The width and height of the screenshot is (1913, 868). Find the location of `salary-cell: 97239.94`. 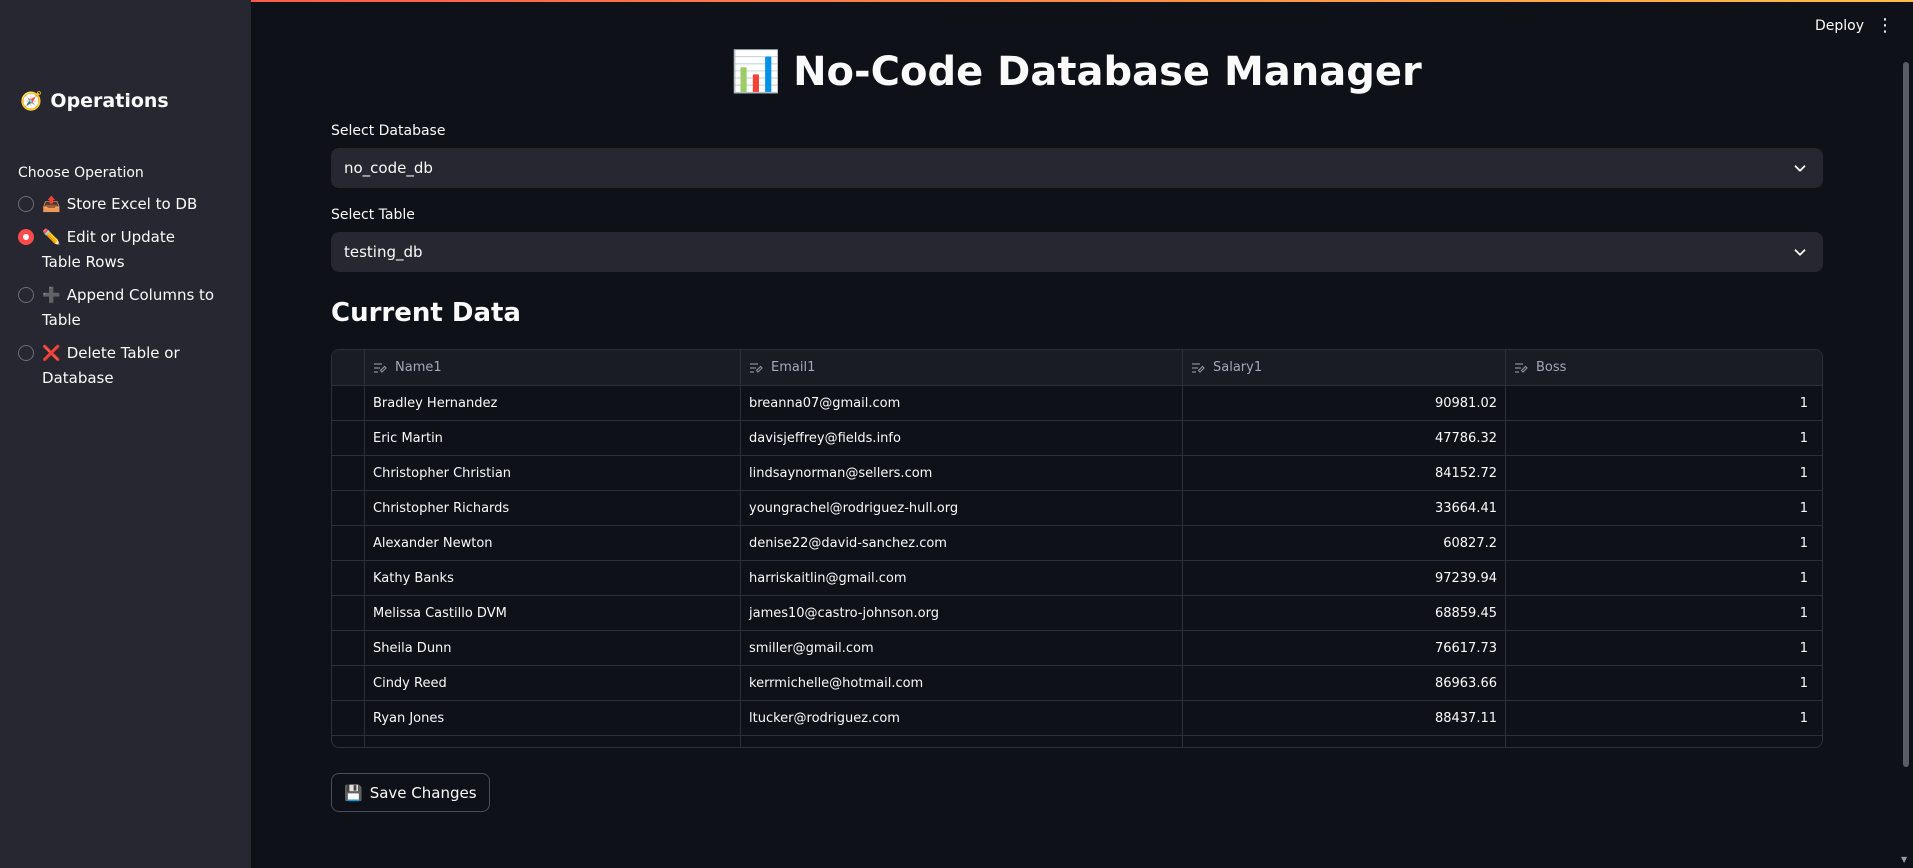

salary-cell: 97239.94 is located at coordinates (1344, 578).